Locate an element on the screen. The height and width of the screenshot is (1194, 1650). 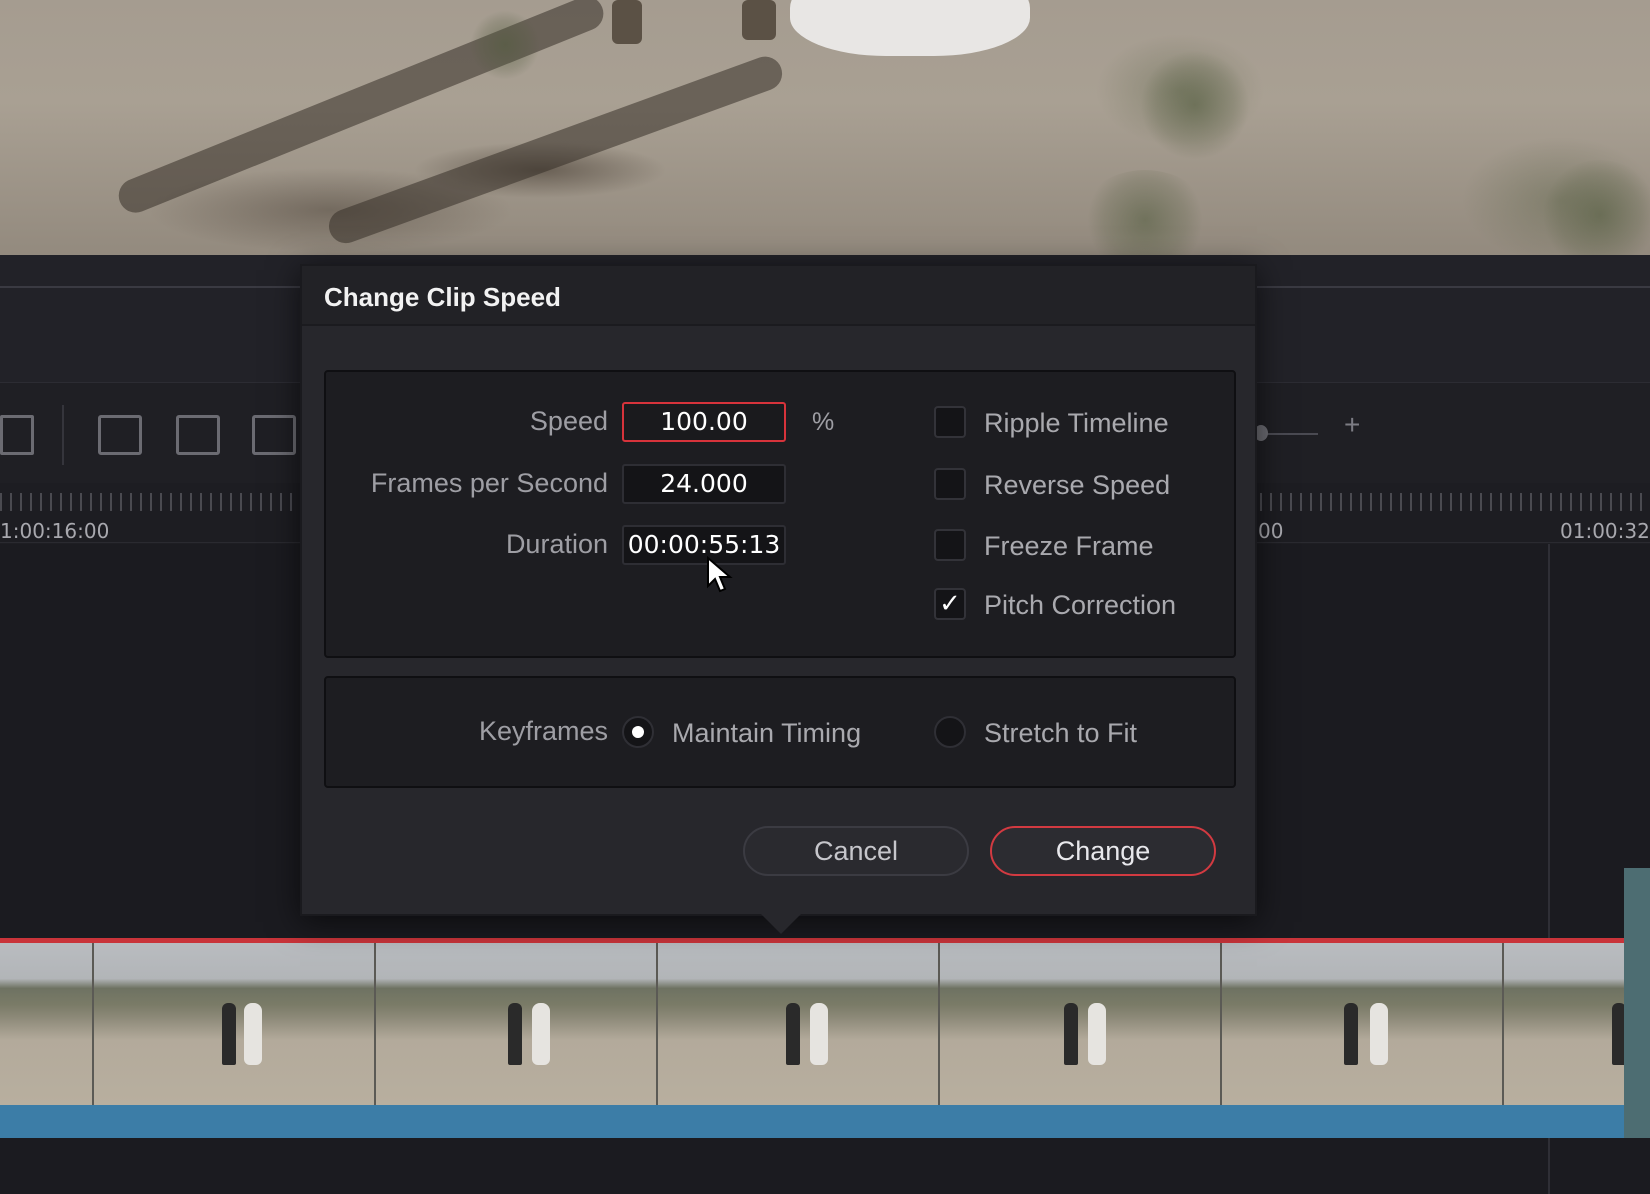
freeze-frame-checkbox is located at coordinates (950, 545).